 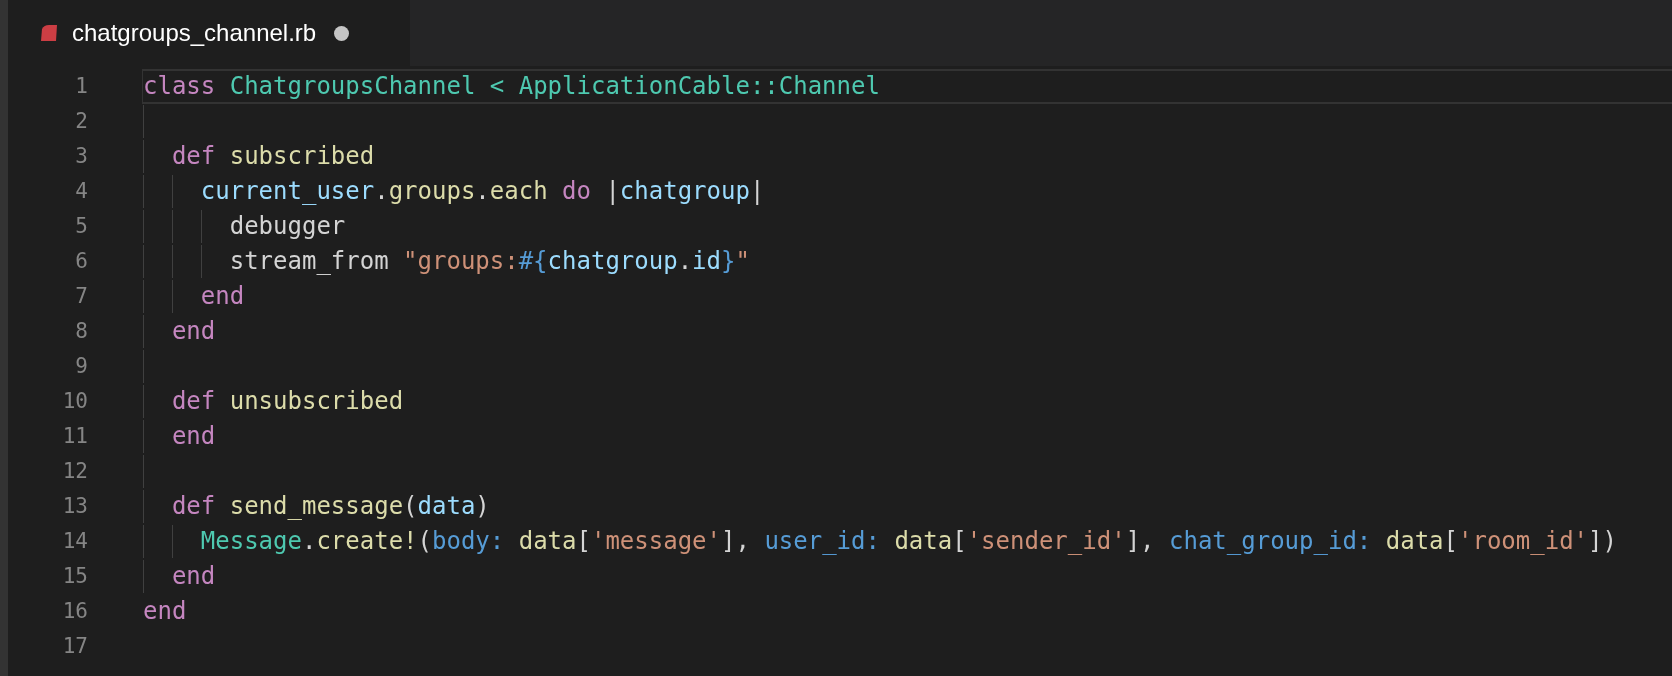 I want to click on ruby-file-icon, so click(x=49, y=33).